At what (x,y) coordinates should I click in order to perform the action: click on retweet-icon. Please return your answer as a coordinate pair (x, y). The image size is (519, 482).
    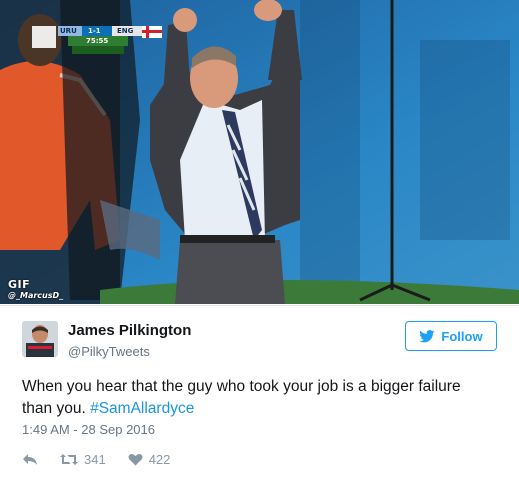
    Looking at the image, I should click on (69, 459).